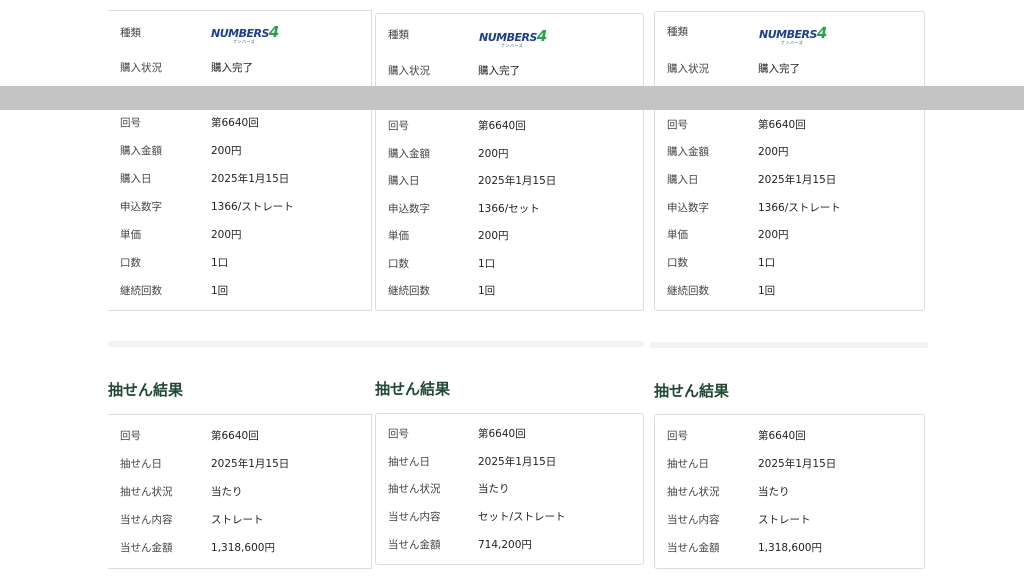 Image resolution: width=1024 pixels, height=576 pixels. Describe the element at coordinates (509, 209) in the screenshot. I see `value-numbers: 1366/セット` at that location.